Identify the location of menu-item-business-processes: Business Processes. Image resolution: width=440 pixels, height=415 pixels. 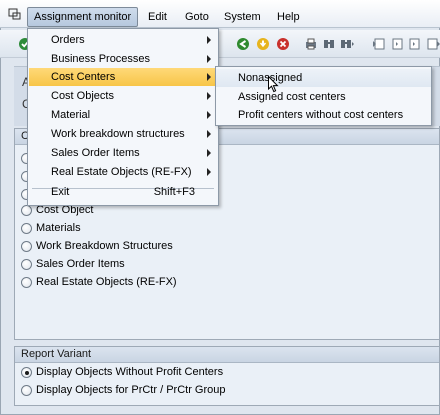
(123, 59).